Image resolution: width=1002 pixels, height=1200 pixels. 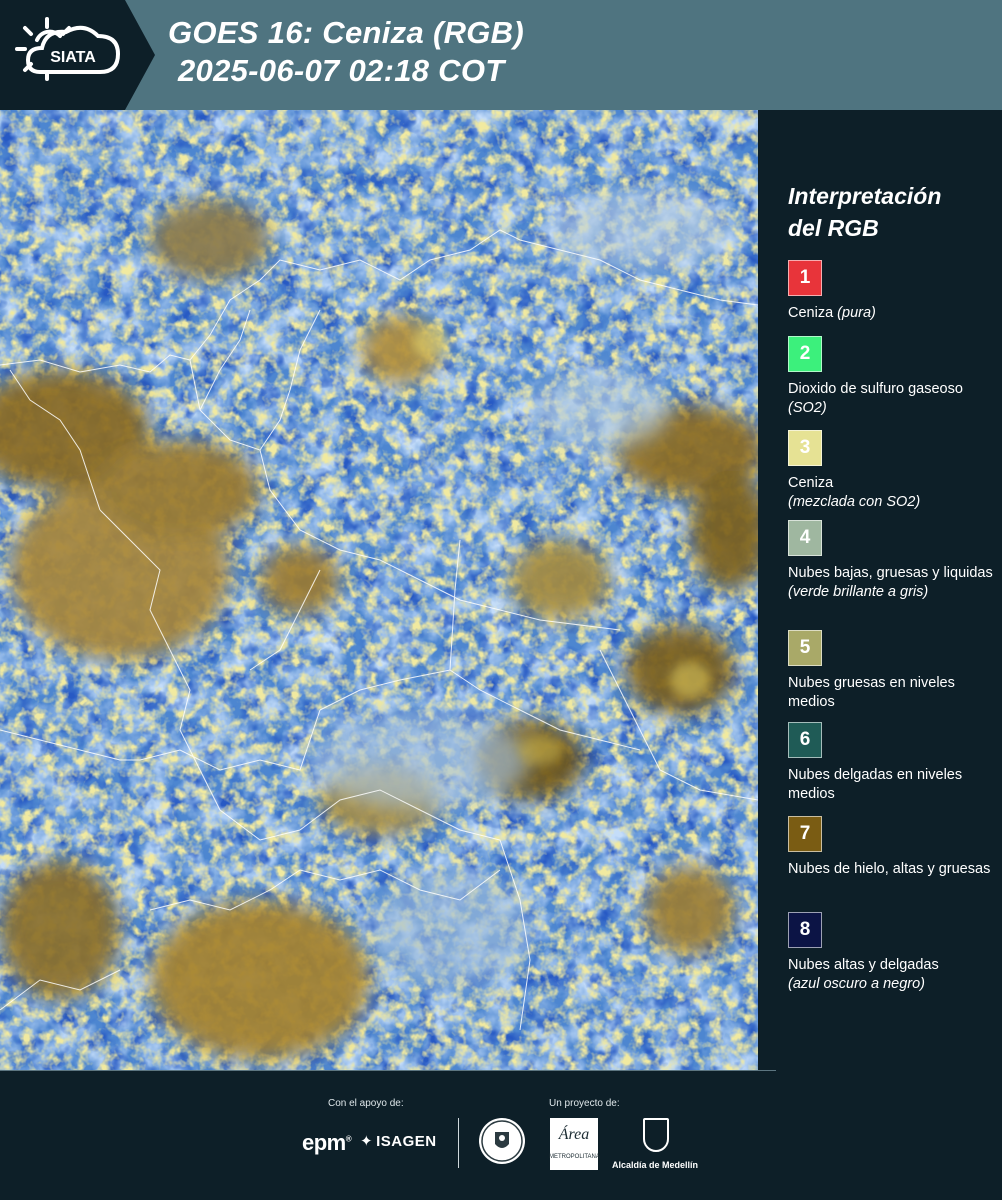 I want to click on epm-logo: epm®, so click(x=327, y=1142).